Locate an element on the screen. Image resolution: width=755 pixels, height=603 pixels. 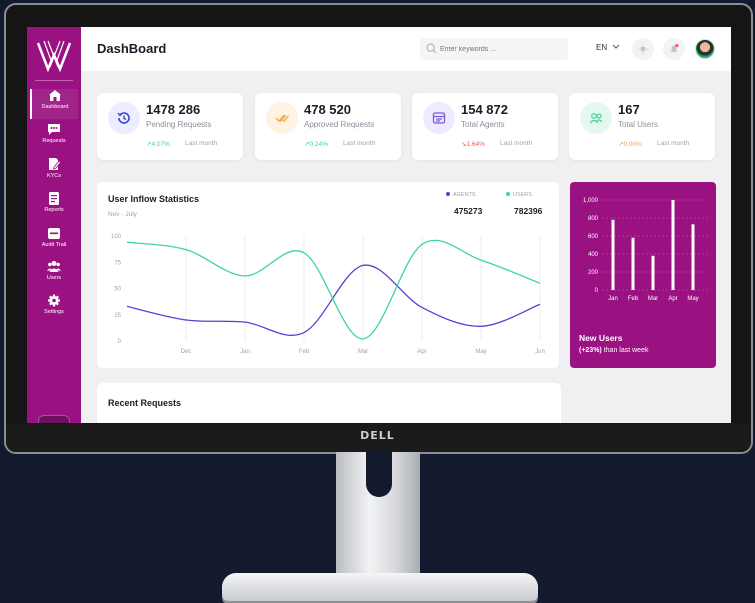
sidebar-item-label: Audit Trail is located at coordinates (54, 245).